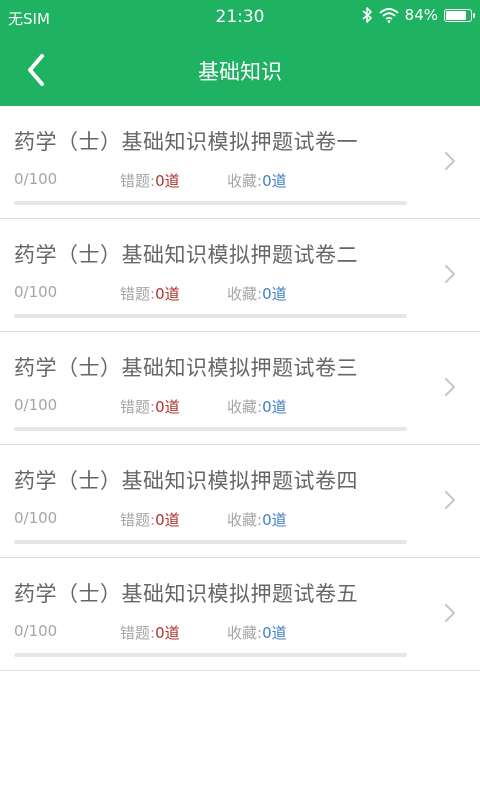  I want to click on bluetooth-icon, so click(367, 15).